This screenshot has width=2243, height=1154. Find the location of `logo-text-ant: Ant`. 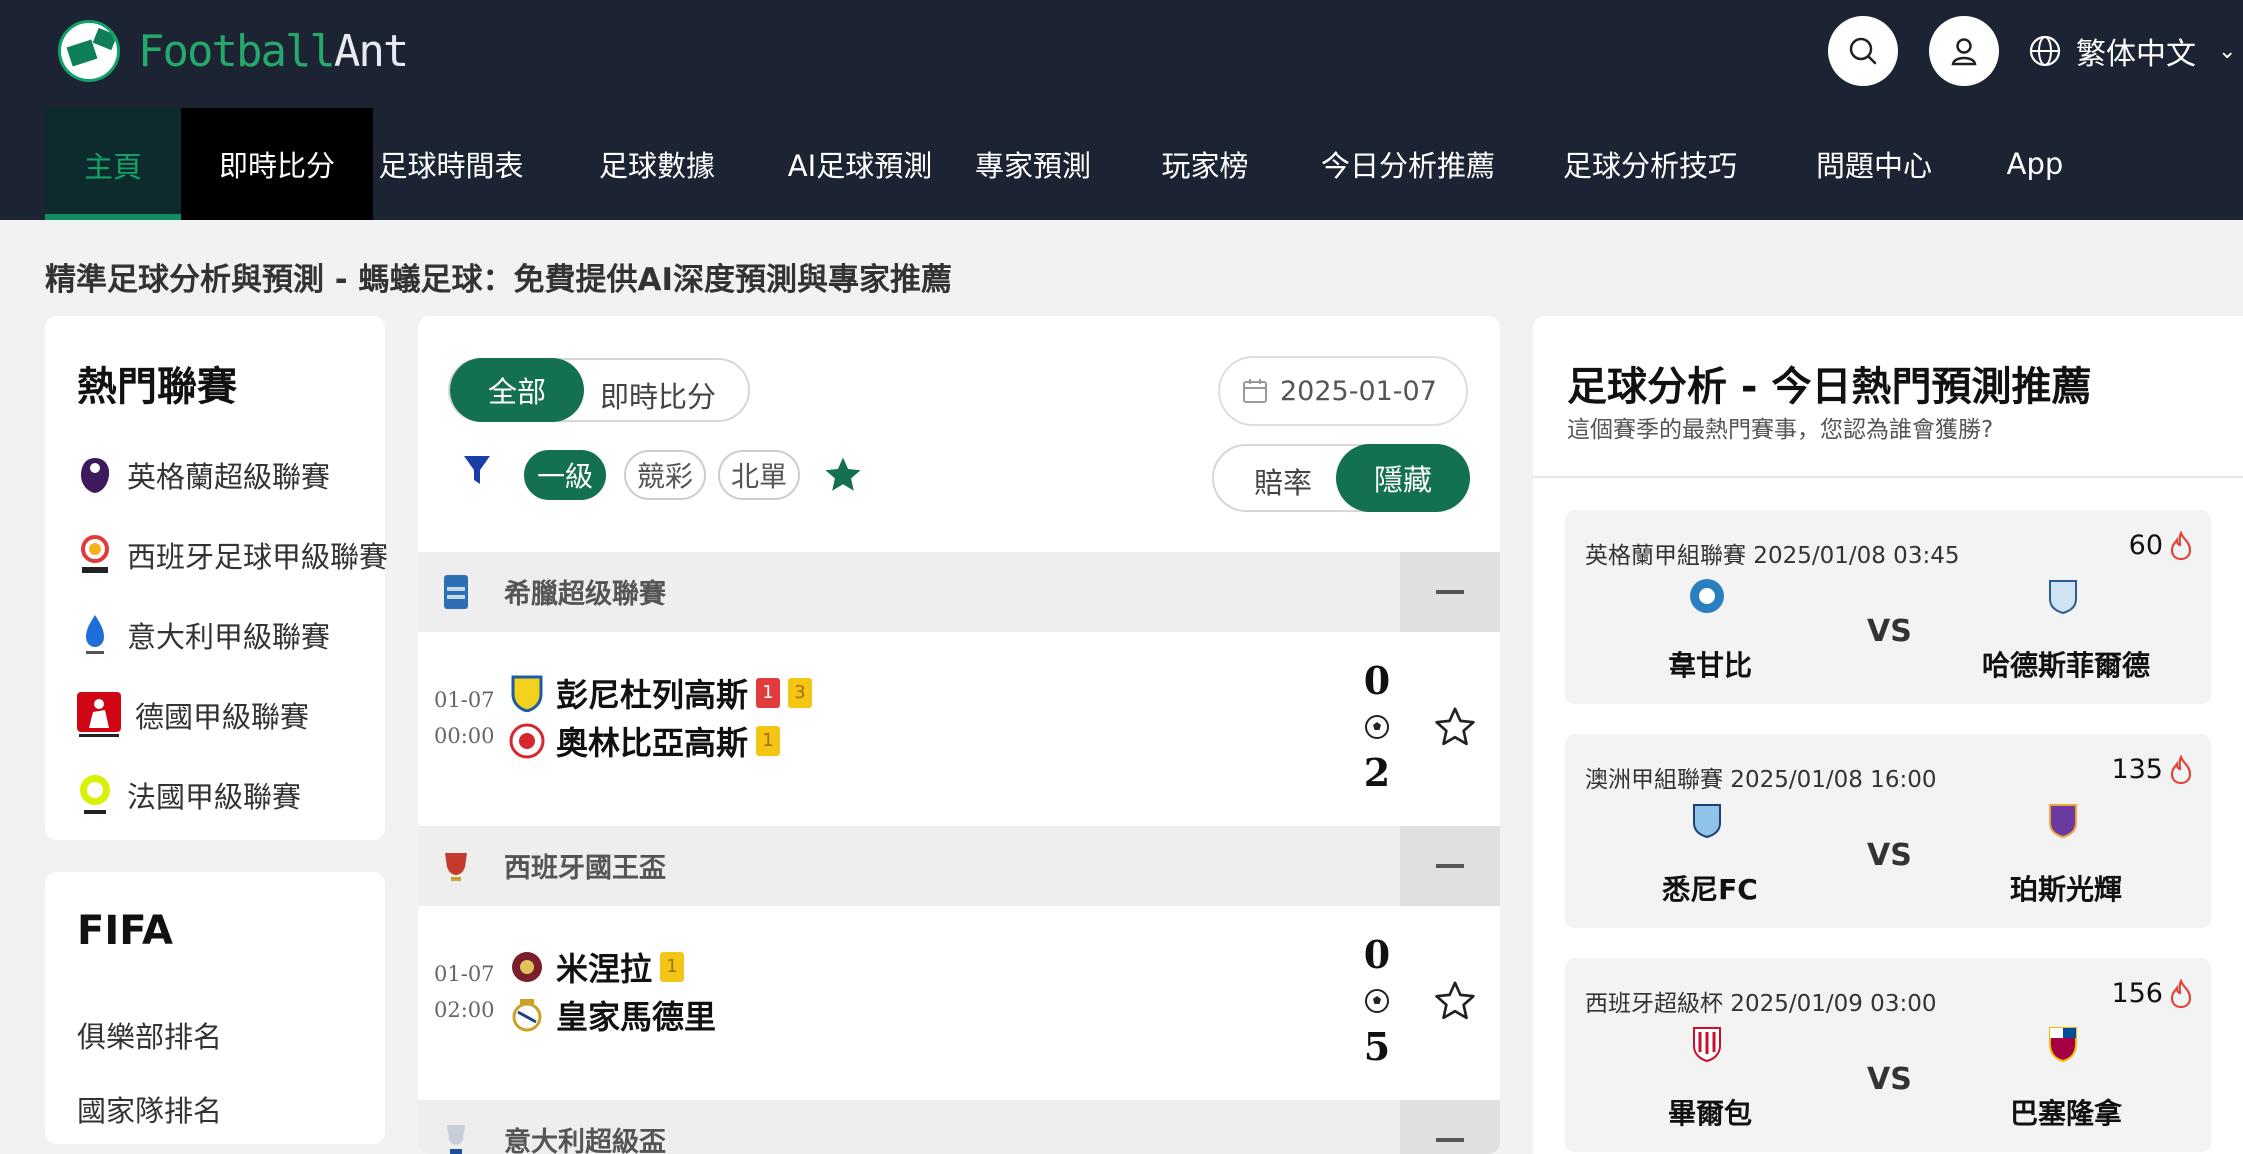

logo-text-ant: Ant is located at coordinates (371, 51).